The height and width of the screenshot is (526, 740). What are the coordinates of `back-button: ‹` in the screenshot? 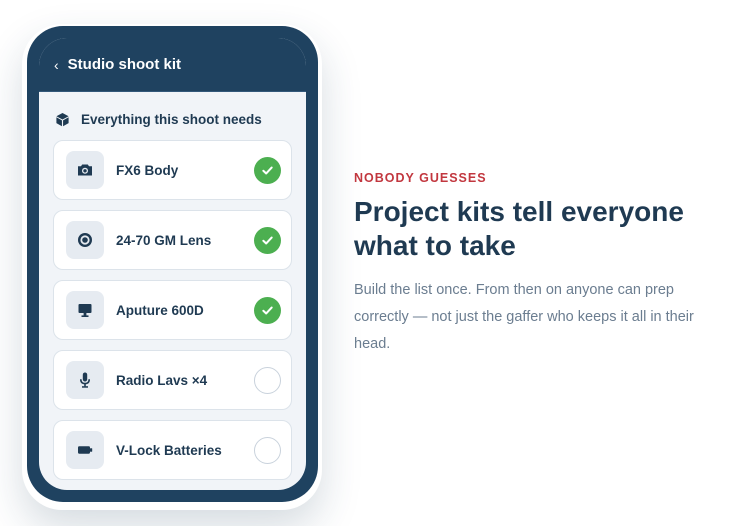 It's located at (56, 65).